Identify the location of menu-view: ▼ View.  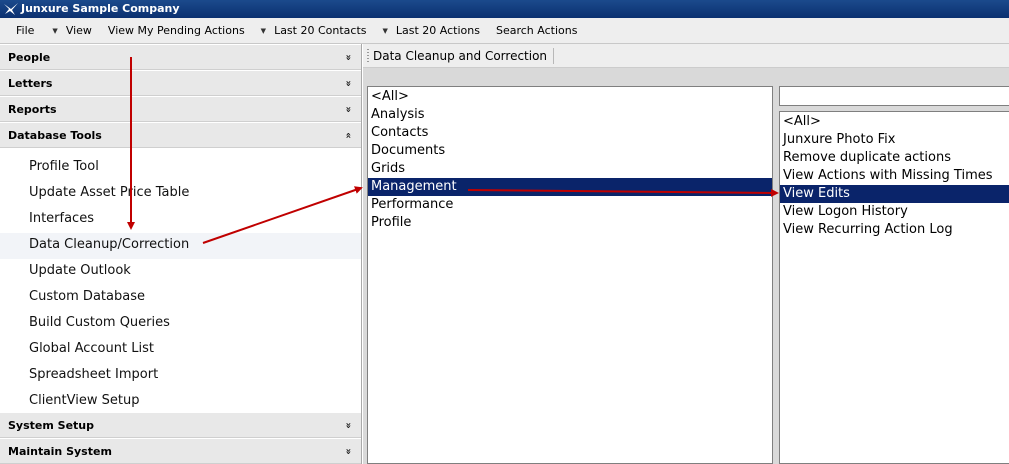
(72, 31).